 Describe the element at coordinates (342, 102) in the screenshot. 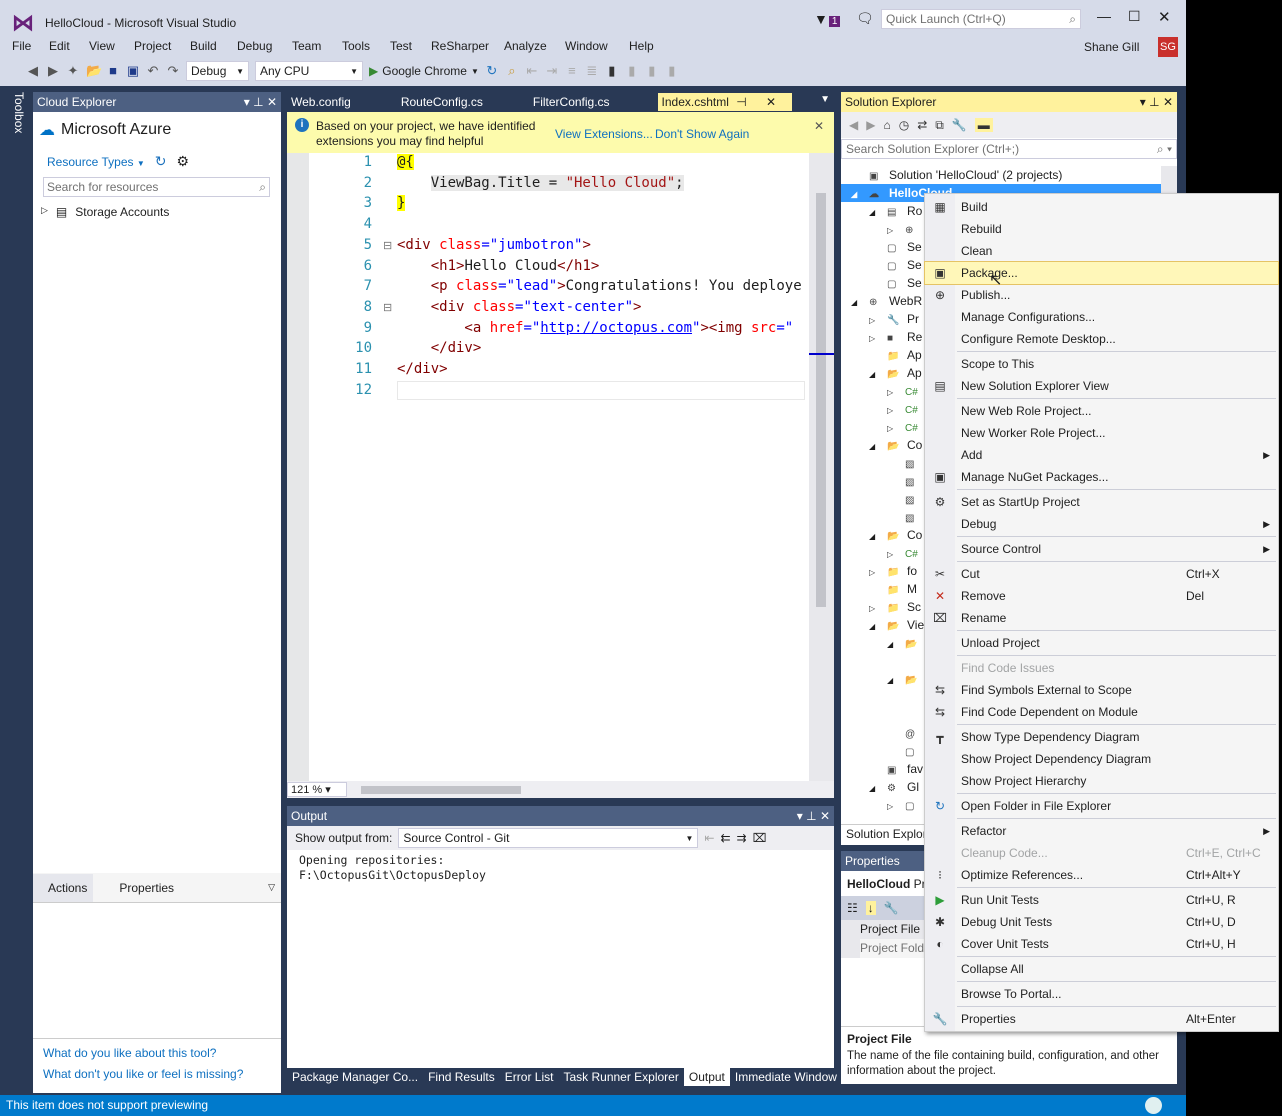

I see `tab-web-config: Web.config` at that location.